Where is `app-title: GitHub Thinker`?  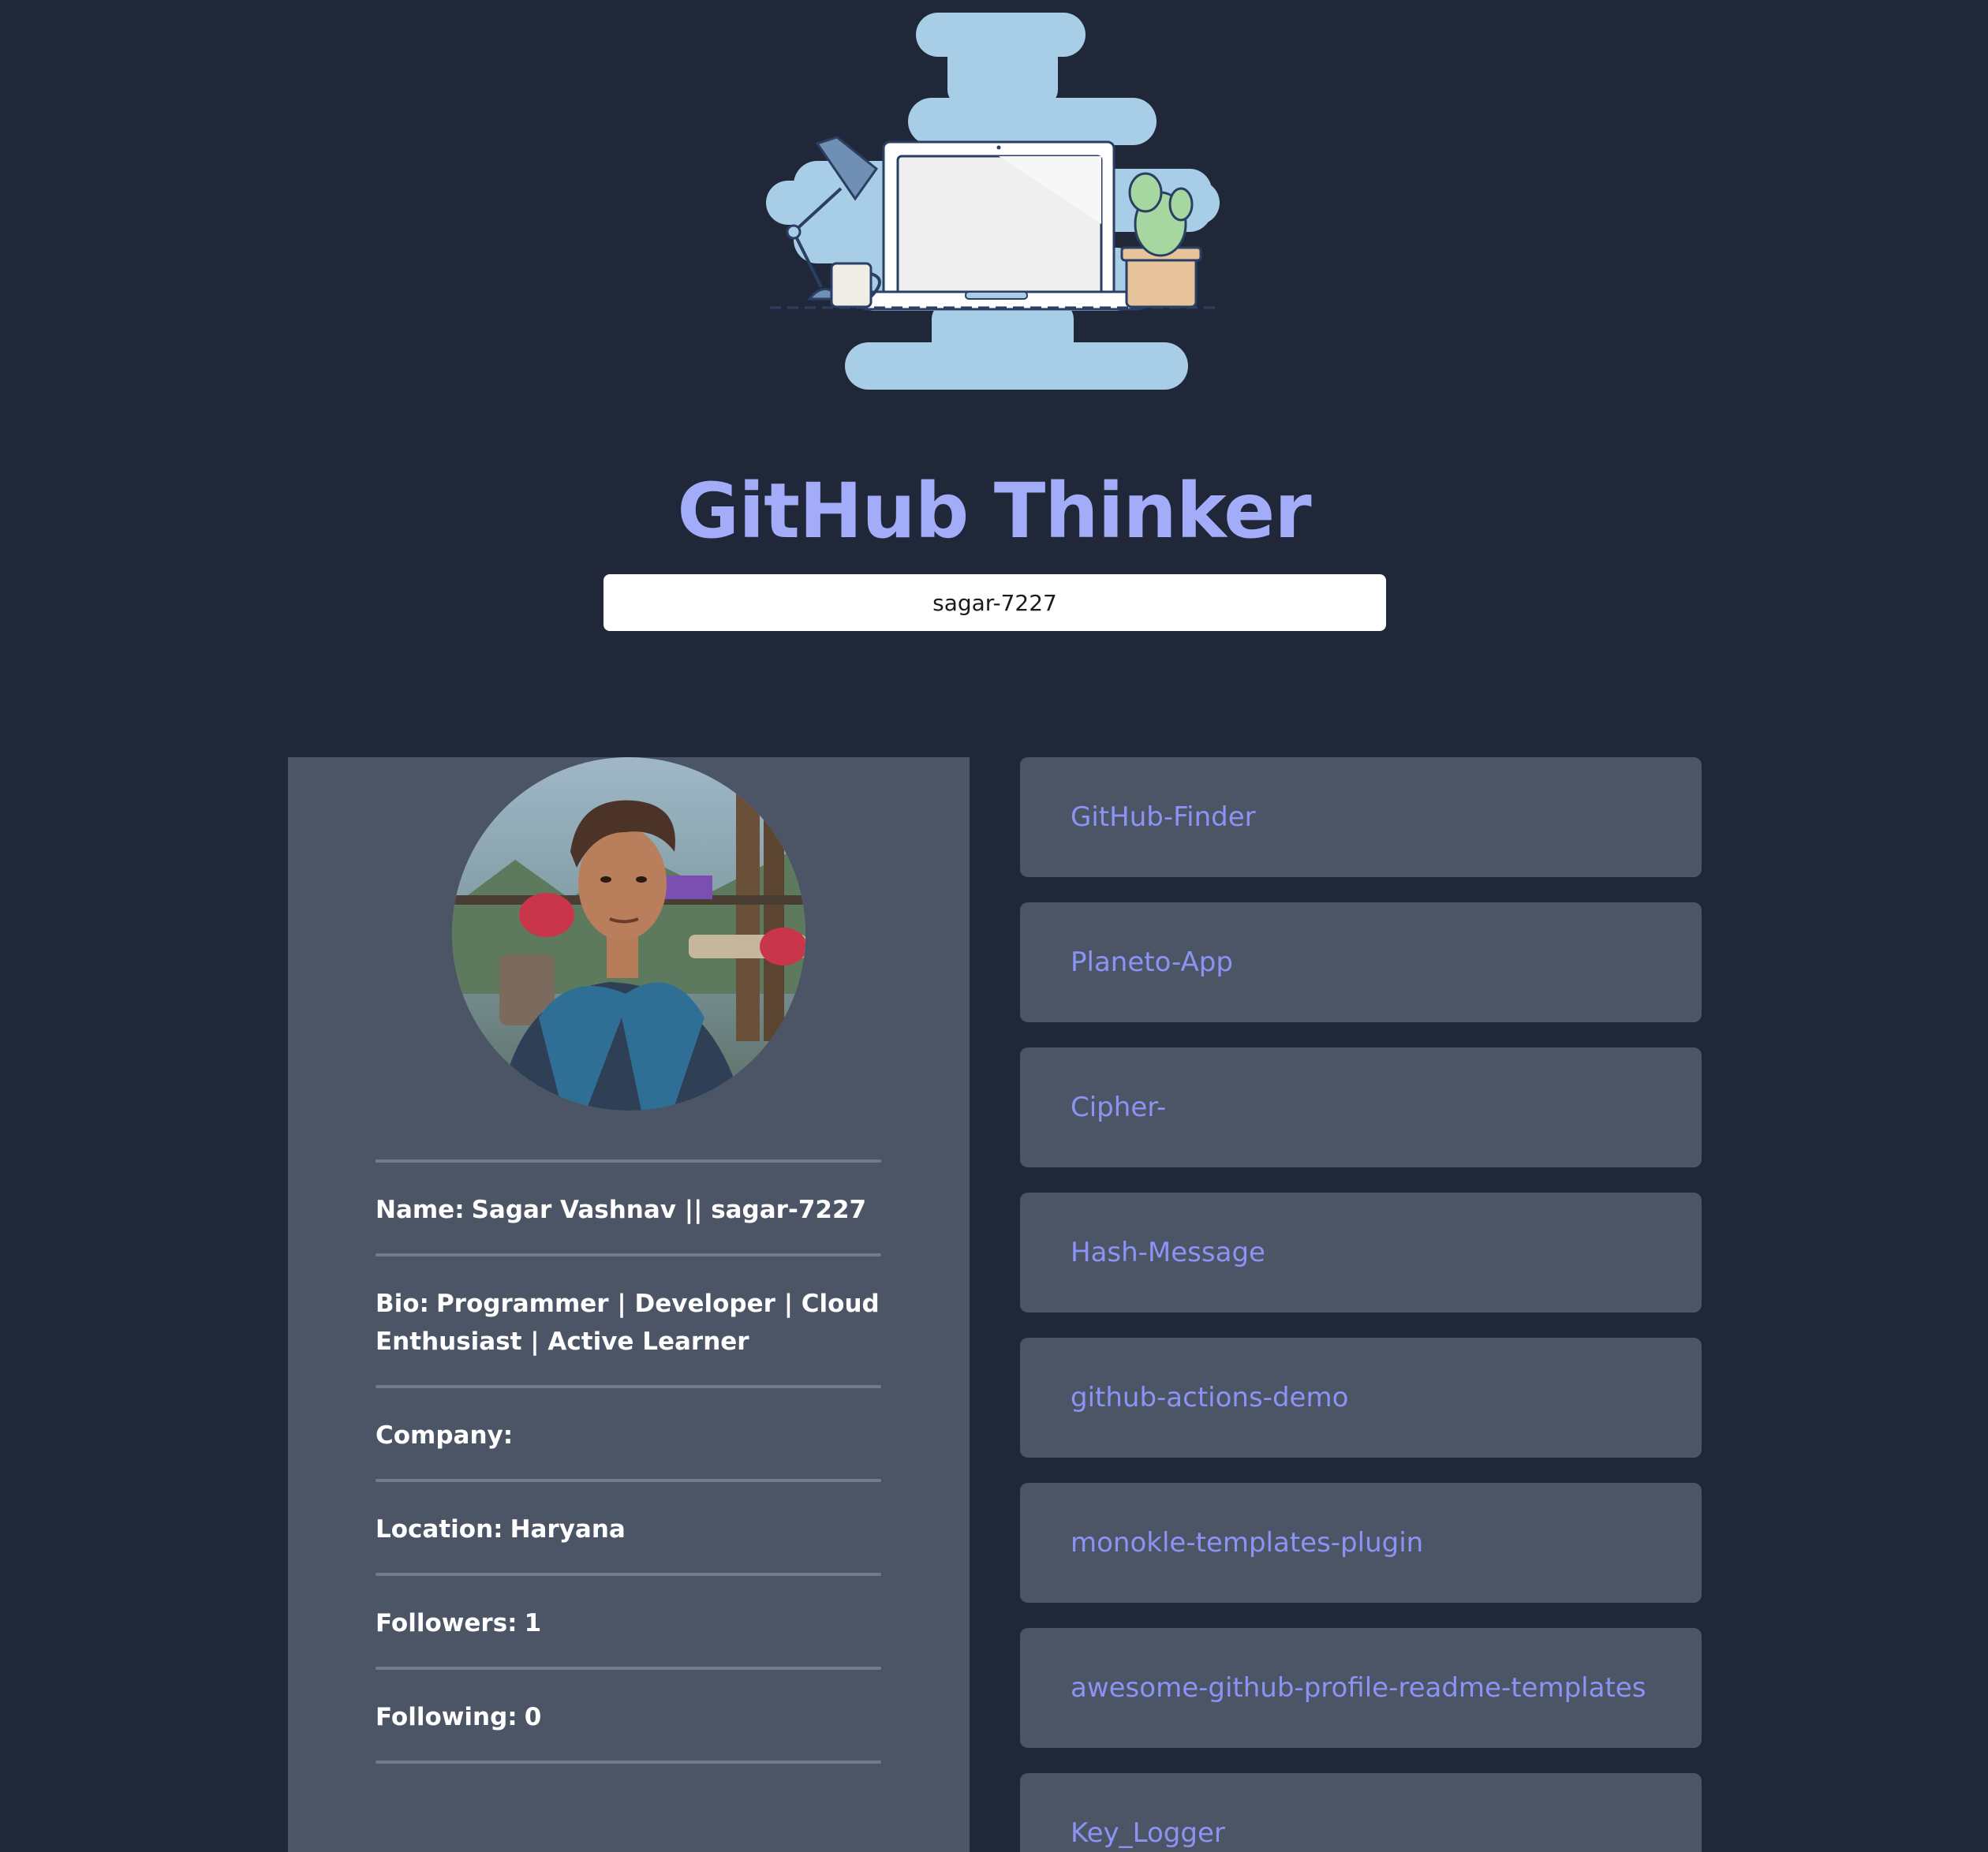
app-title: GitHub Thinker is located at coordinates (994, 511).